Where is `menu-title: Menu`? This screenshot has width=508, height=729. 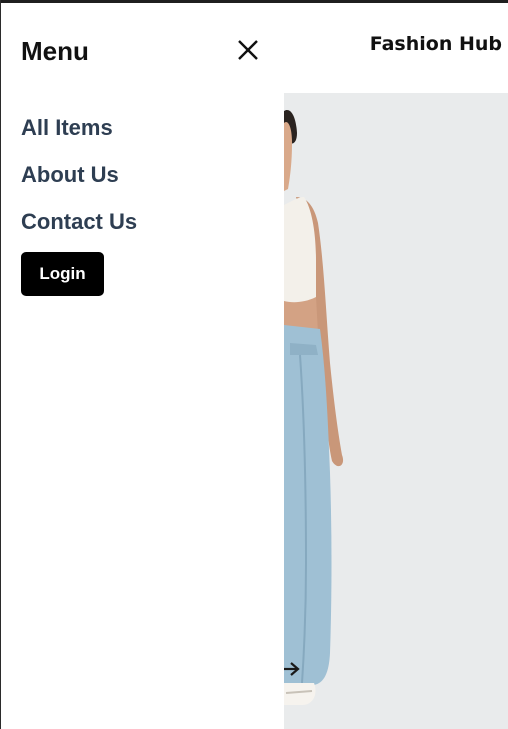 menu-title: Menu is located at coordinates (55, 51).